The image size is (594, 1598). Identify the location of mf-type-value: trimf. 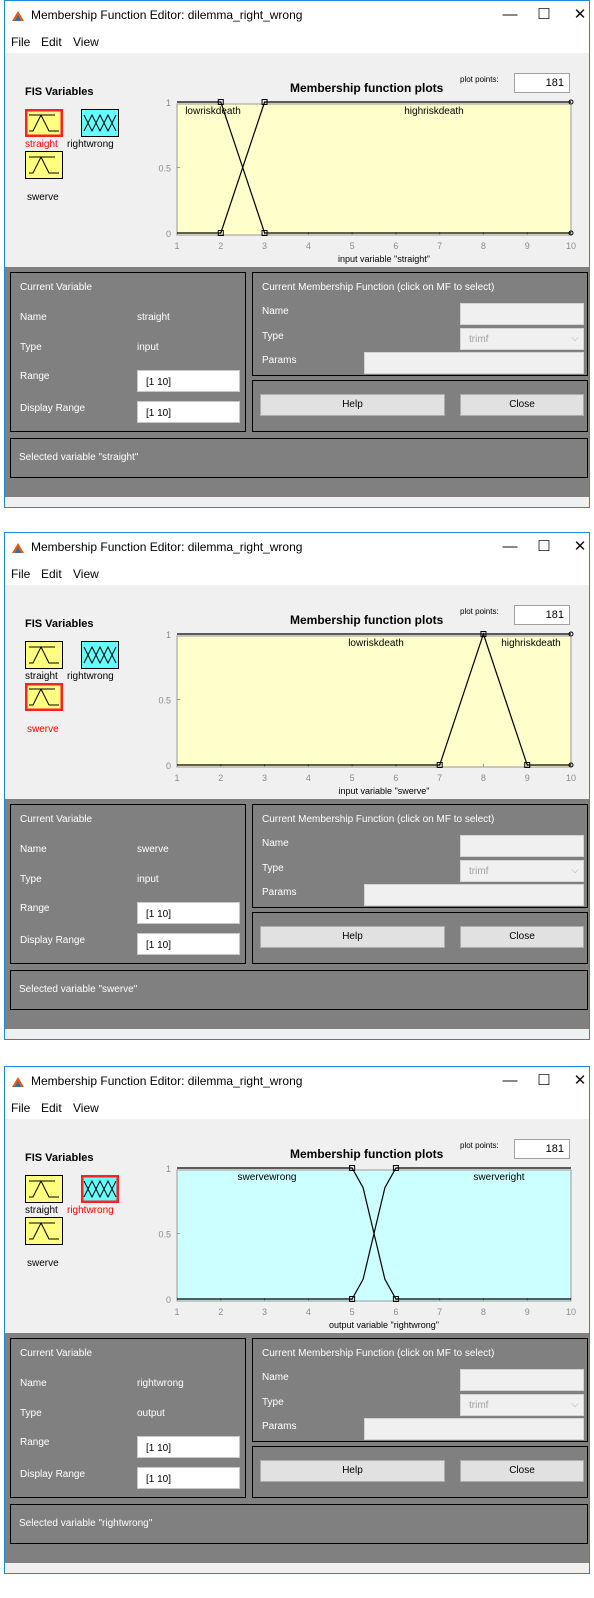
(479, 871).